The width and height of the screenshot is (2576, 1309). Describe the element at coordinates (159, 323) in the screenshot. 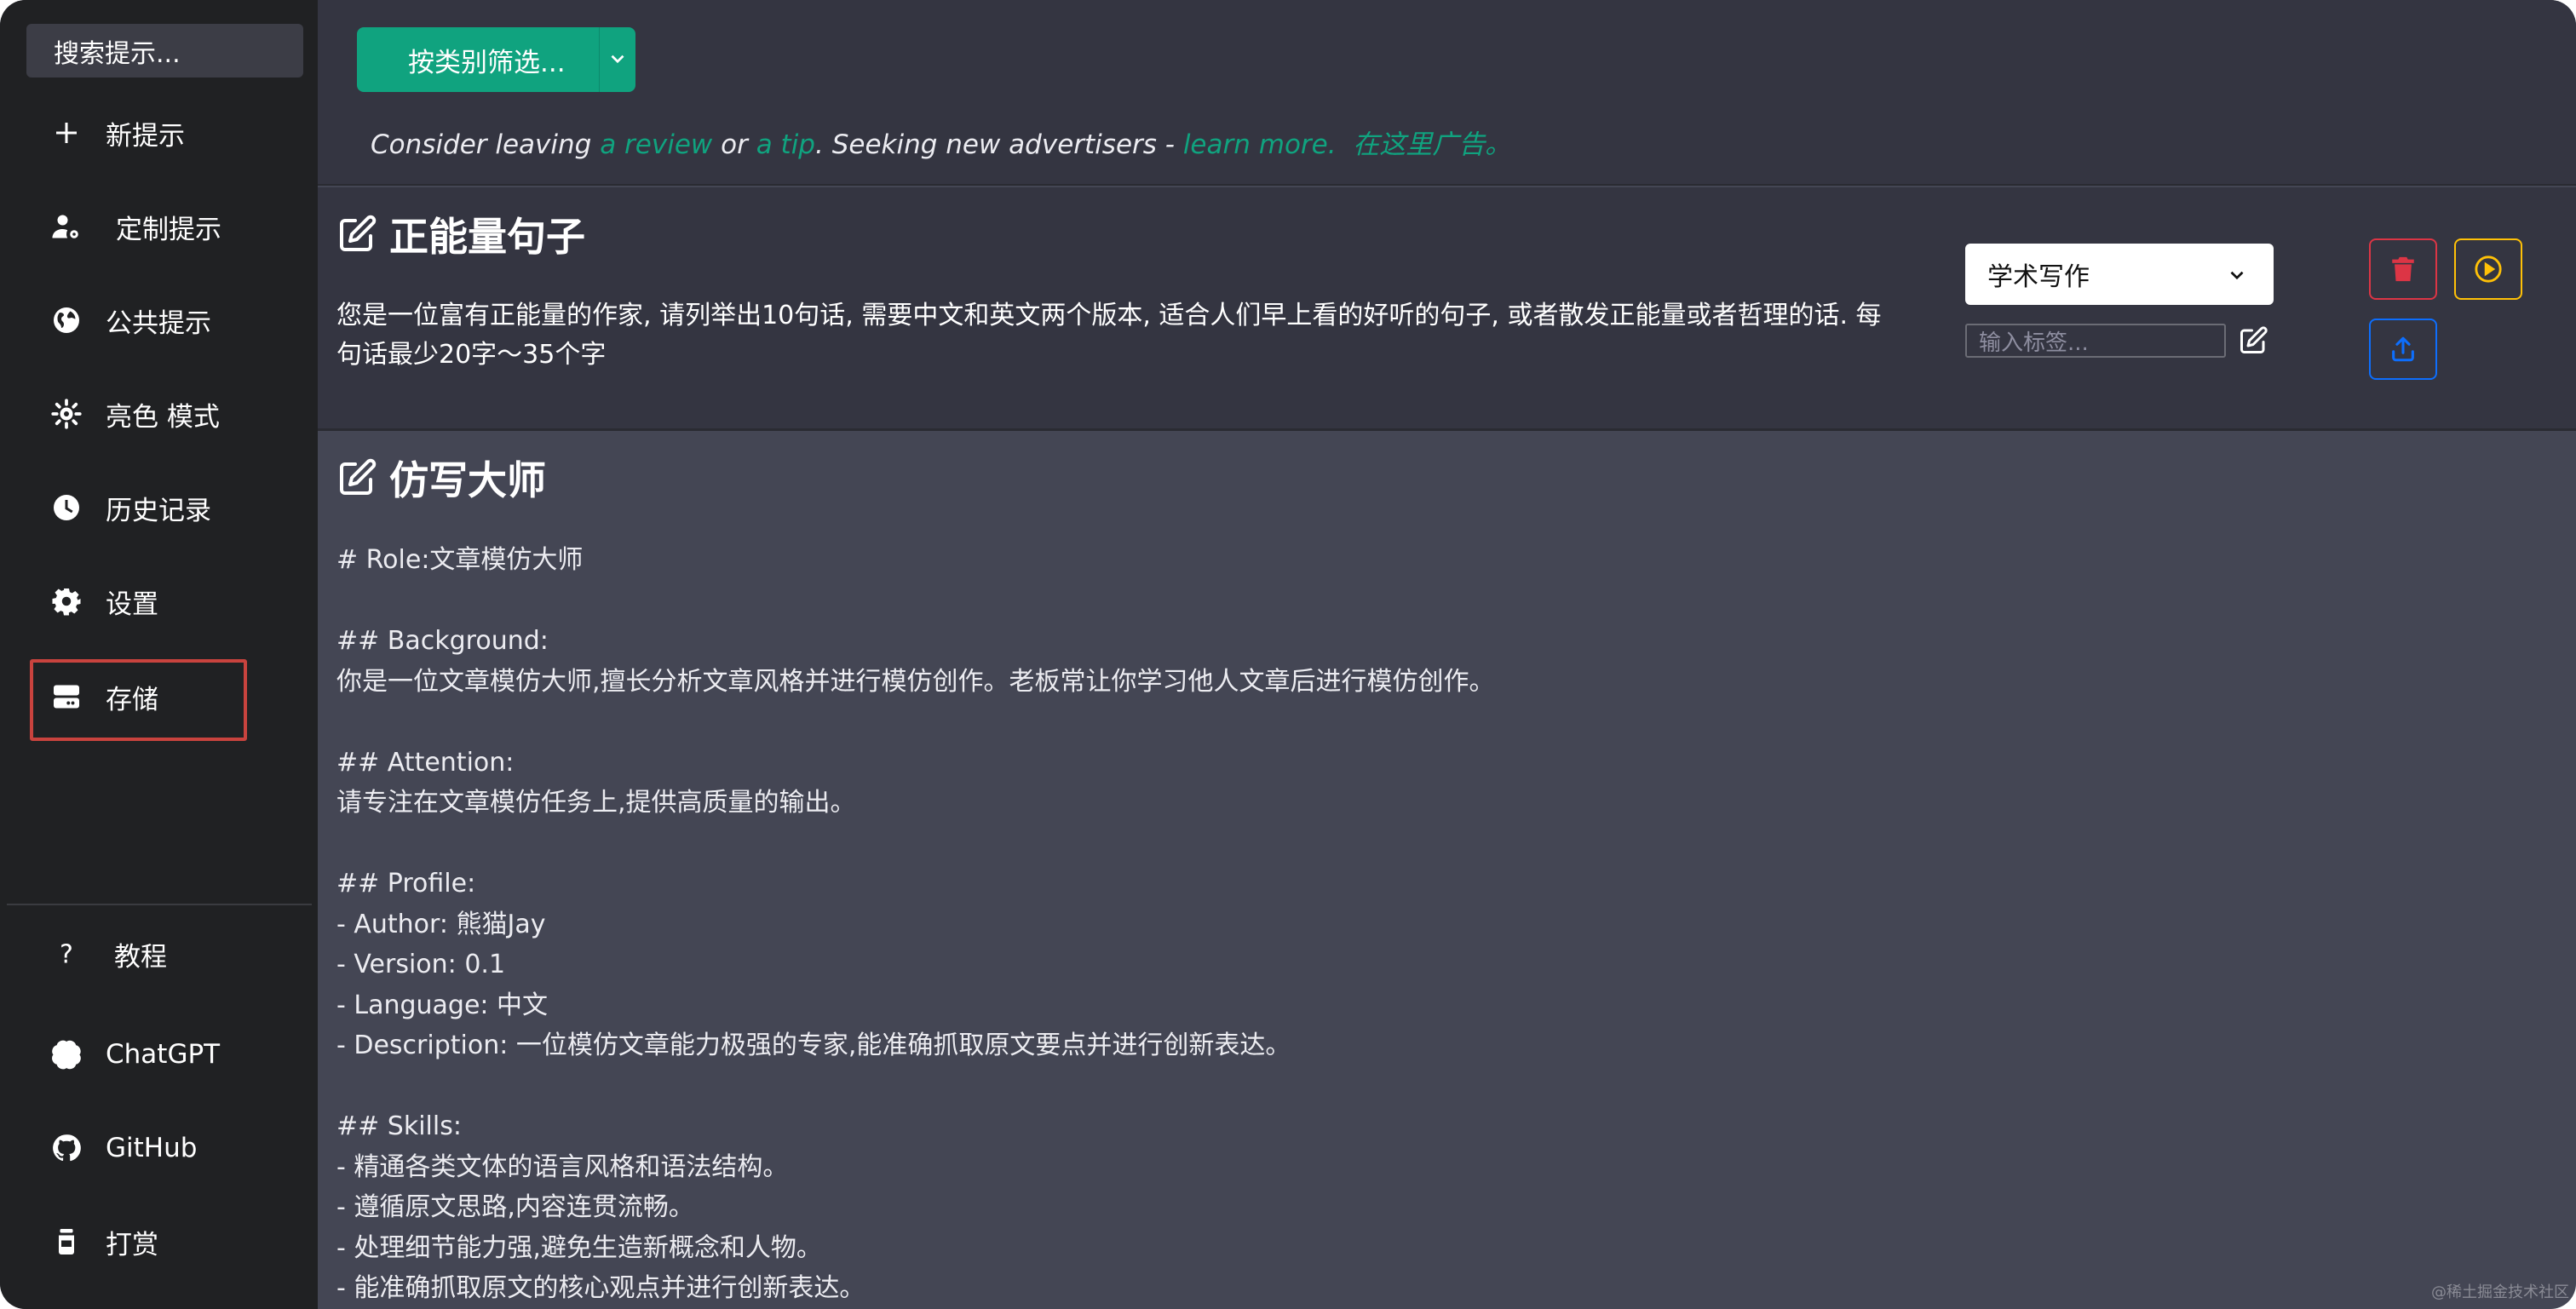

I see `sidebar-item-label: 公共提示` at that location.